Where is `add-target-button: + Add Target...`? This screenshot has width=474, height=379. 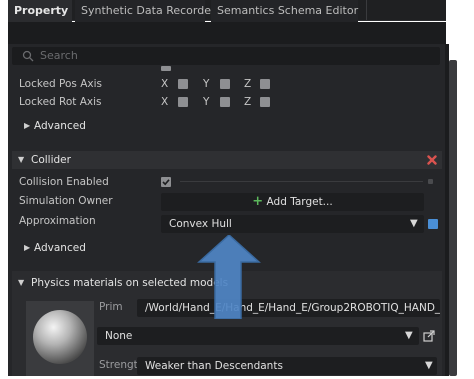
add-target-button: + Add Target... is located at coordinates (292, 202).